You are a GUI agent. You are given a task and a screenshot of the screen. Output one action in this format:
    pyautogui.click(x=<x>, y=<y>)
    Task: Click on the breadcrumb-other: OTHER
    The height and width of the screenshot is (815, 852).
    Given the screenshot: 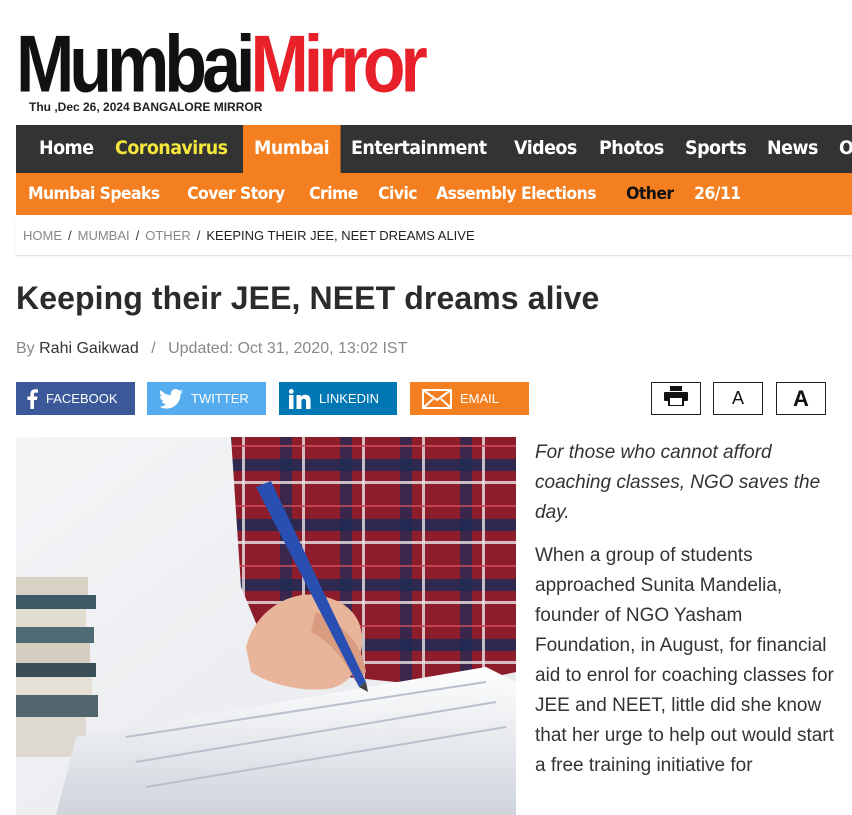 What is the action you would take?
    pyautogui.click(x=168, y=235)
    